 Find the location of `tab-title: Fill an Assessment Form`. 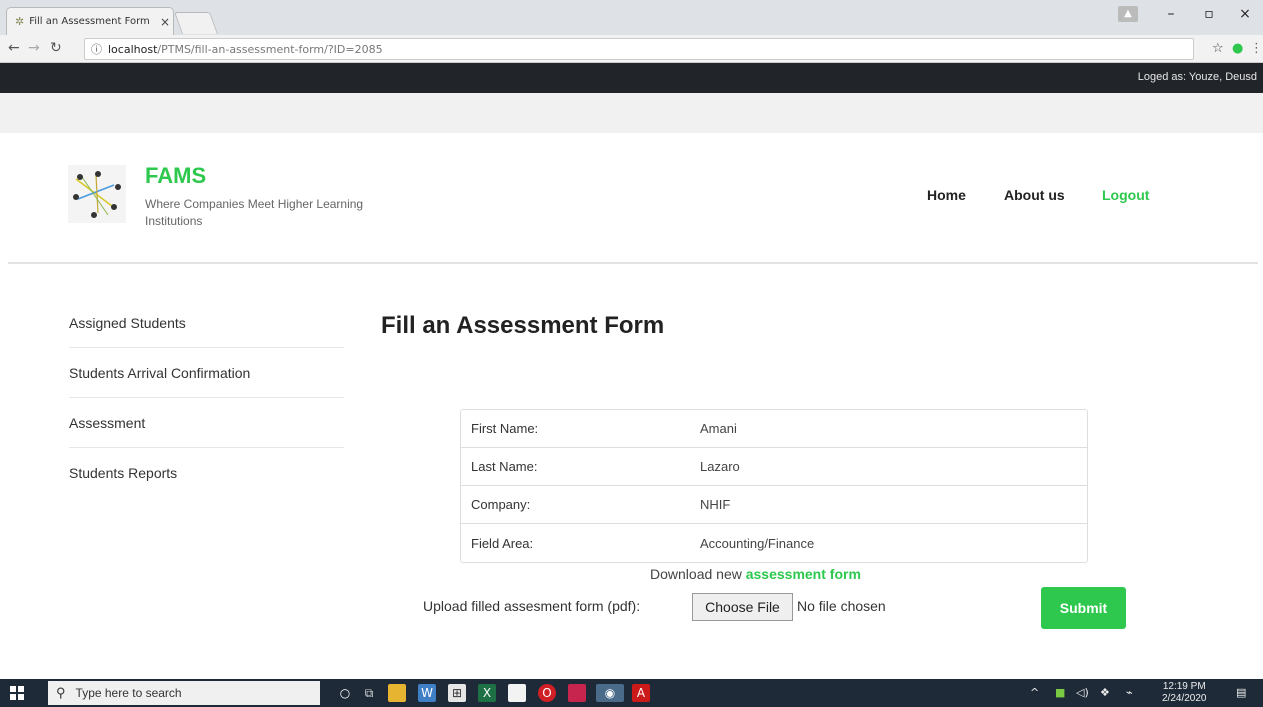

tab-title: Fill an Assessment Form is located at coordinates (89, 21).